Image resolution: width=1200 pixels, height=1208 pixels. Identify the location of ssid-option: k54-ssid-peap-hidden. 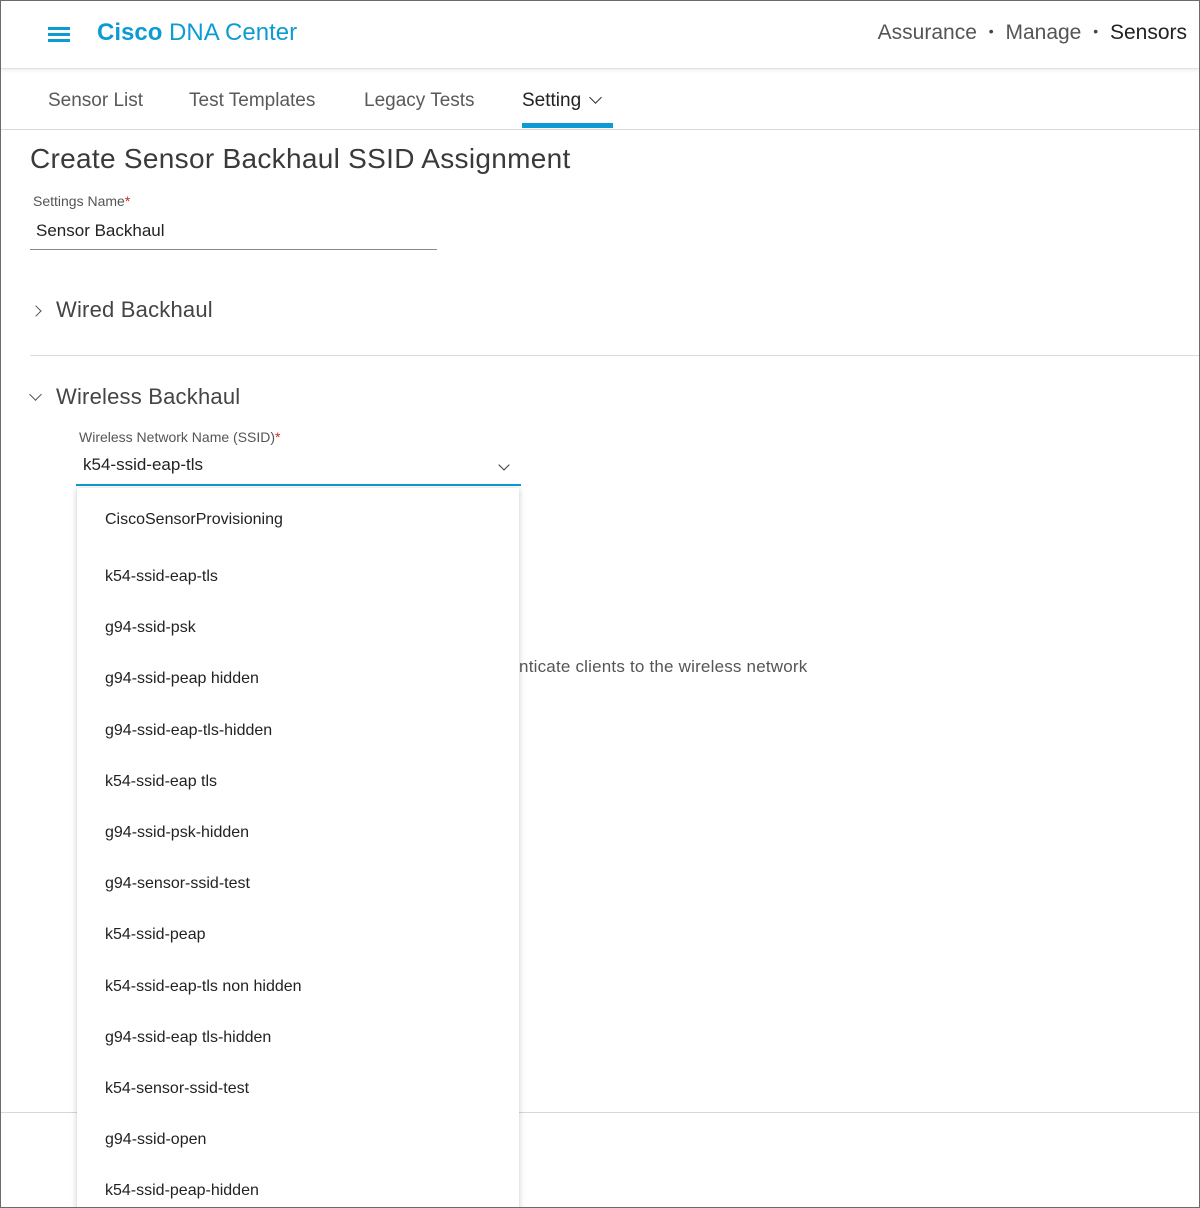
(298, 1183).